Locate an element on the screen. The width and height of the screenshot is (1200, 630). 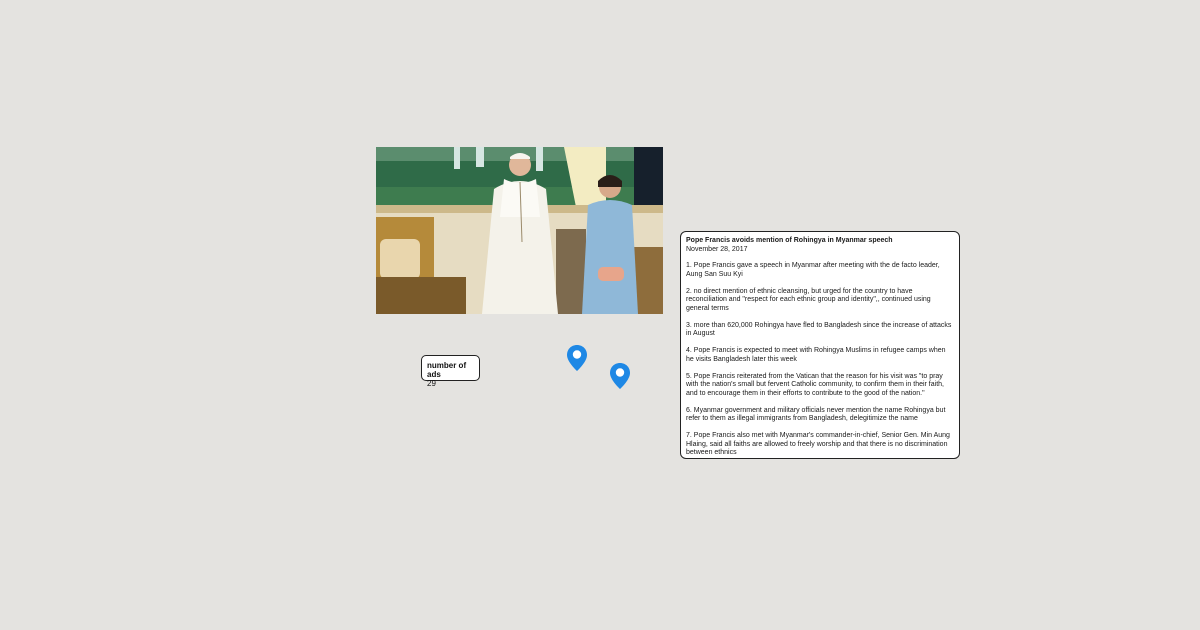
news-photo is located at coordinates (519, 230).